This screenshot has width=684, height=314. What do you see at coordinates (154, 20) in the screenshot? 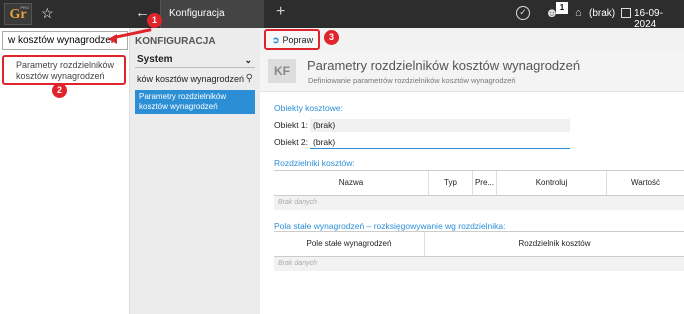
I see `annotation-badge-1: 1` at bounding box center [154, 20].